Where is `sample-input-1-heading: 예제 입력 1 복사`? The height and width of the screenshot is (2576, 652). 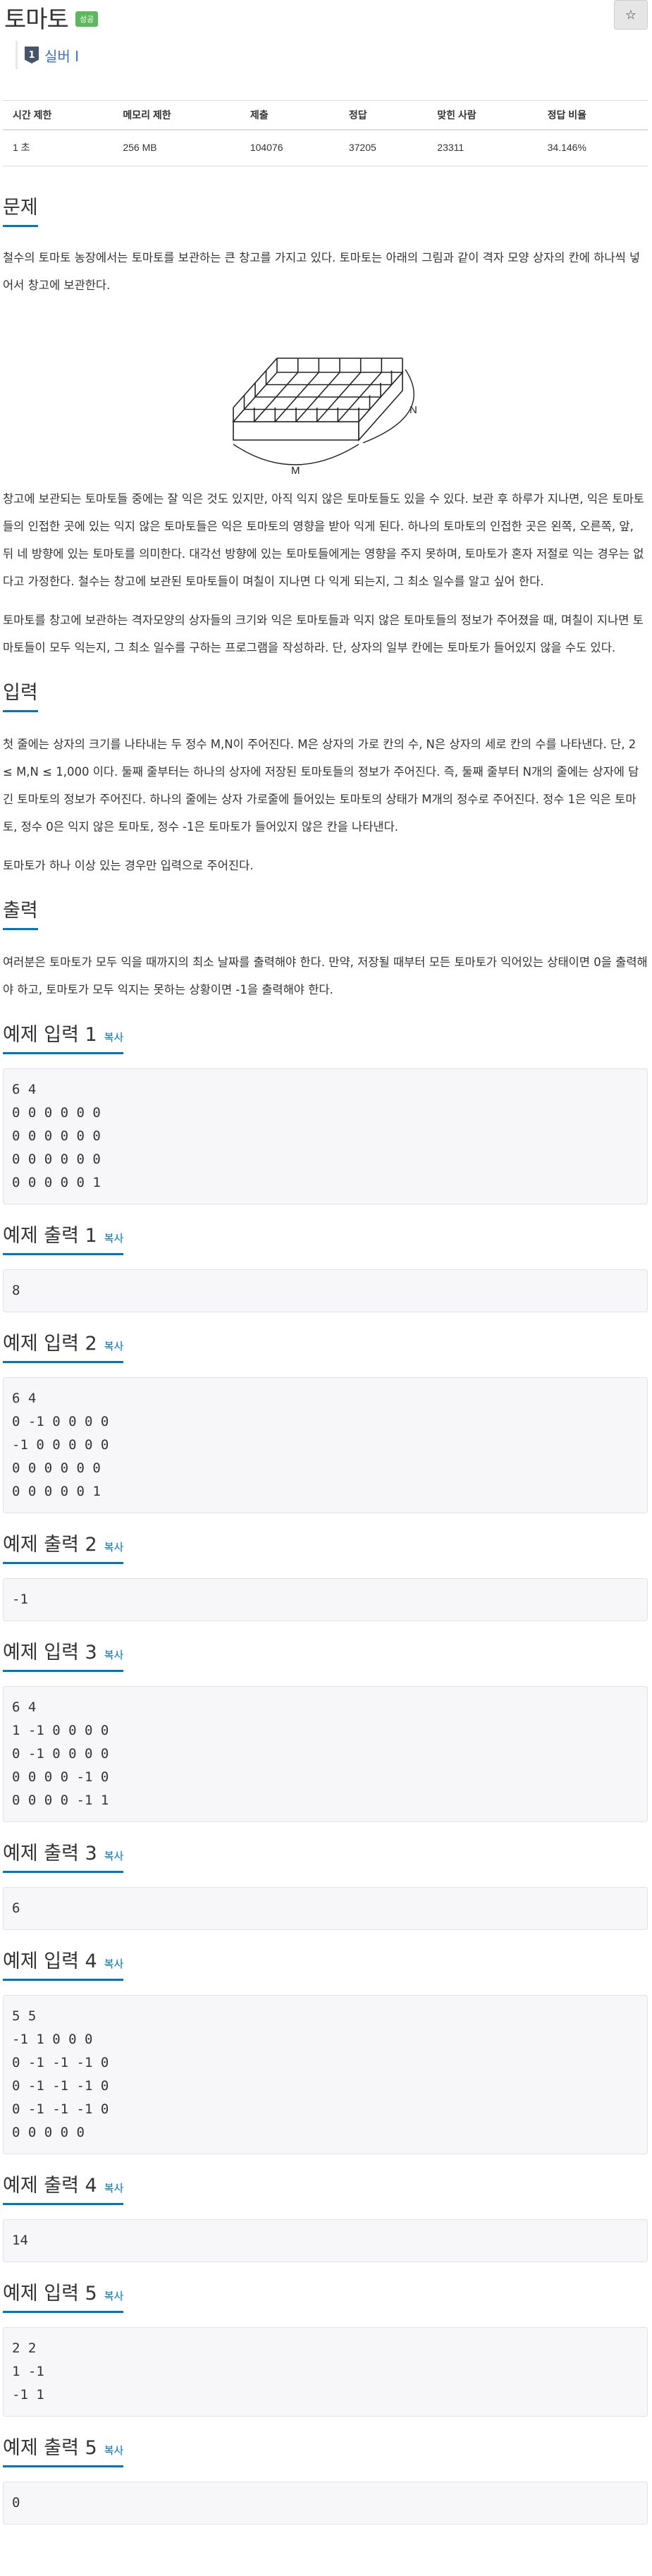 sample-input-1-heading: 예제 입력 1 복사 is located at coordinates (325, 1037).